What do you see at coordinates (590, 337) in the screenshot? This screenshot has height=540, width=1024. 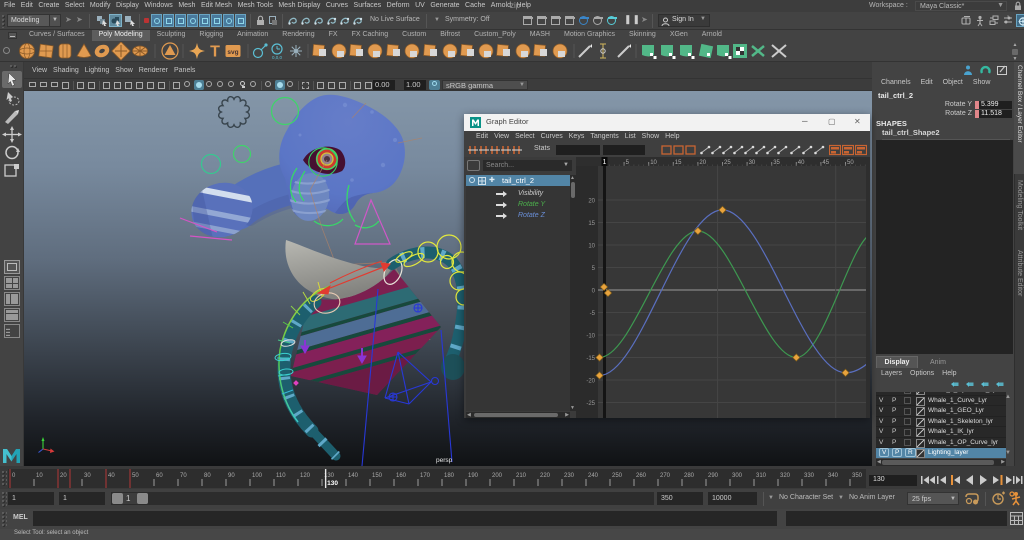 I see `svg-text: -10` at bounding box center [590, 337].